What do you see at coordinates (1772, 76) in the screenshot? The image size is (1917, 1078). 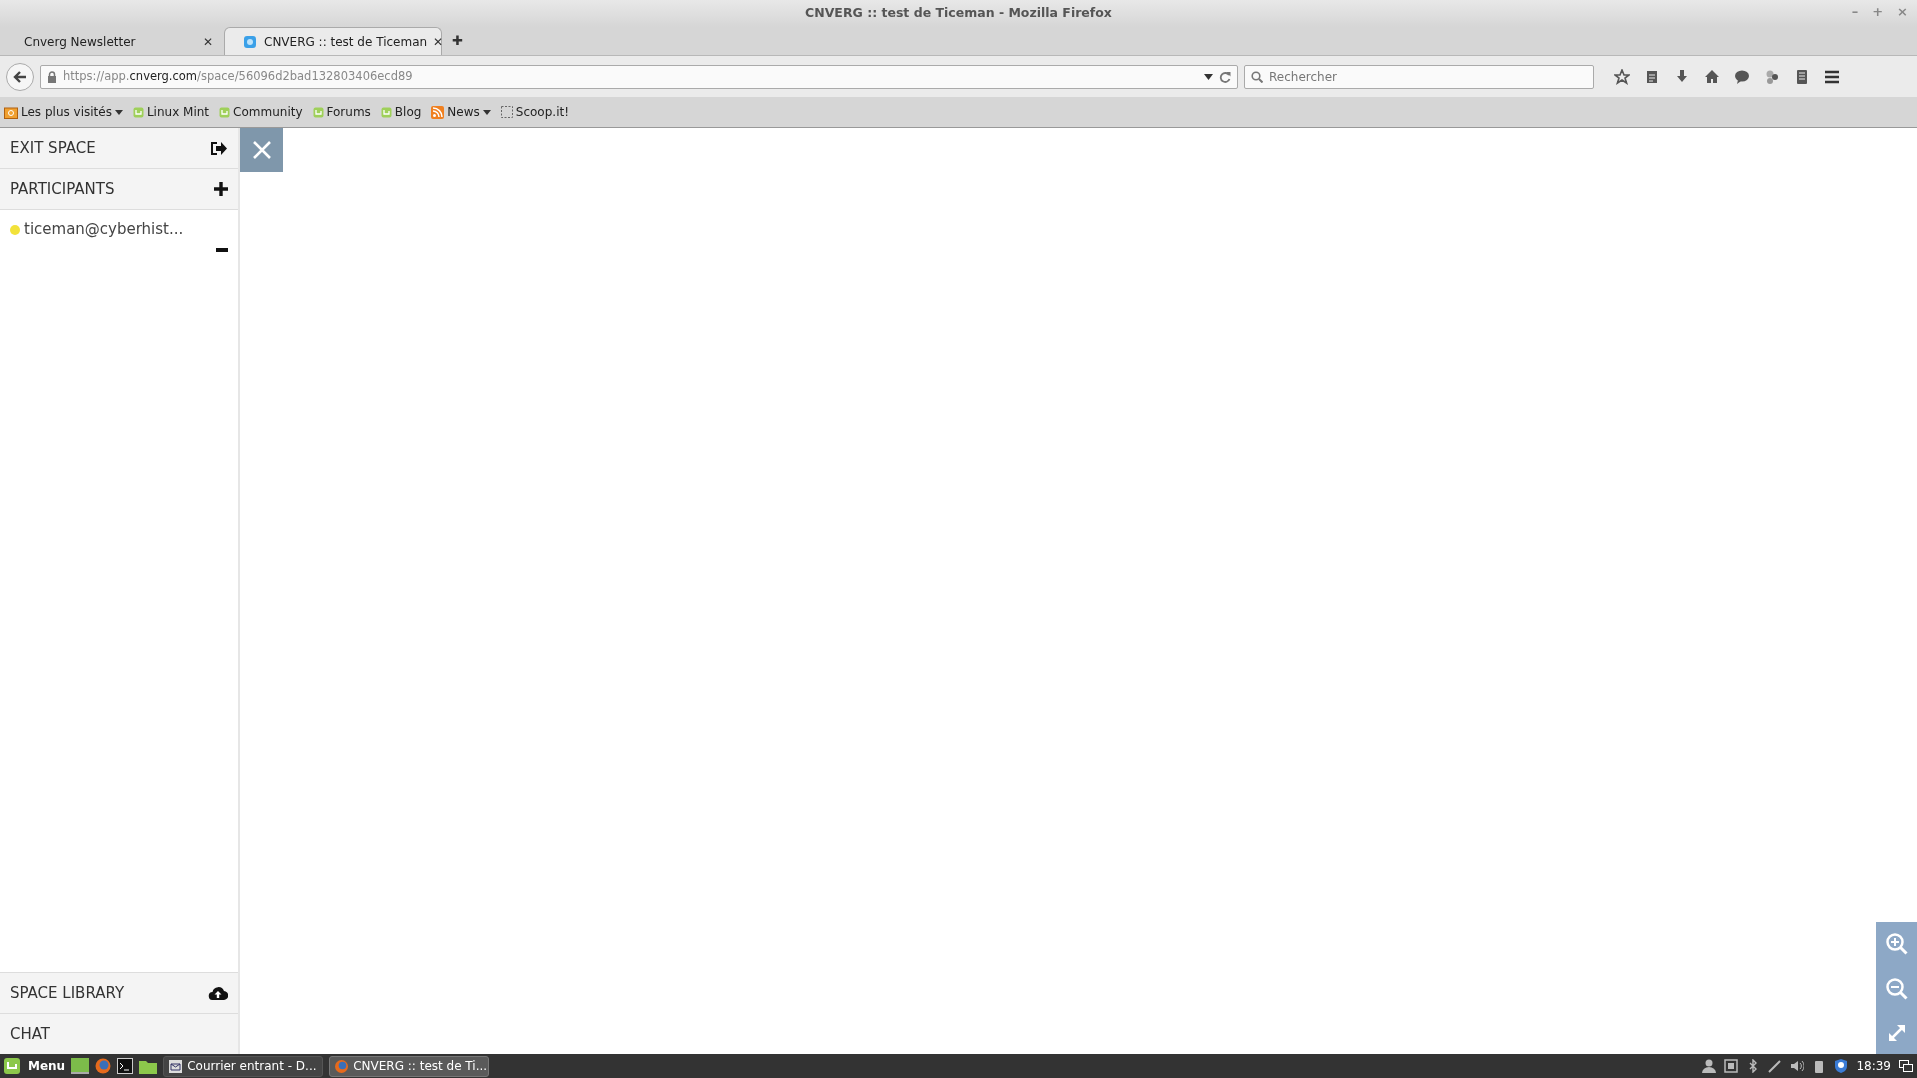 I see `circles-icon` at bounding box center [1772, 76].